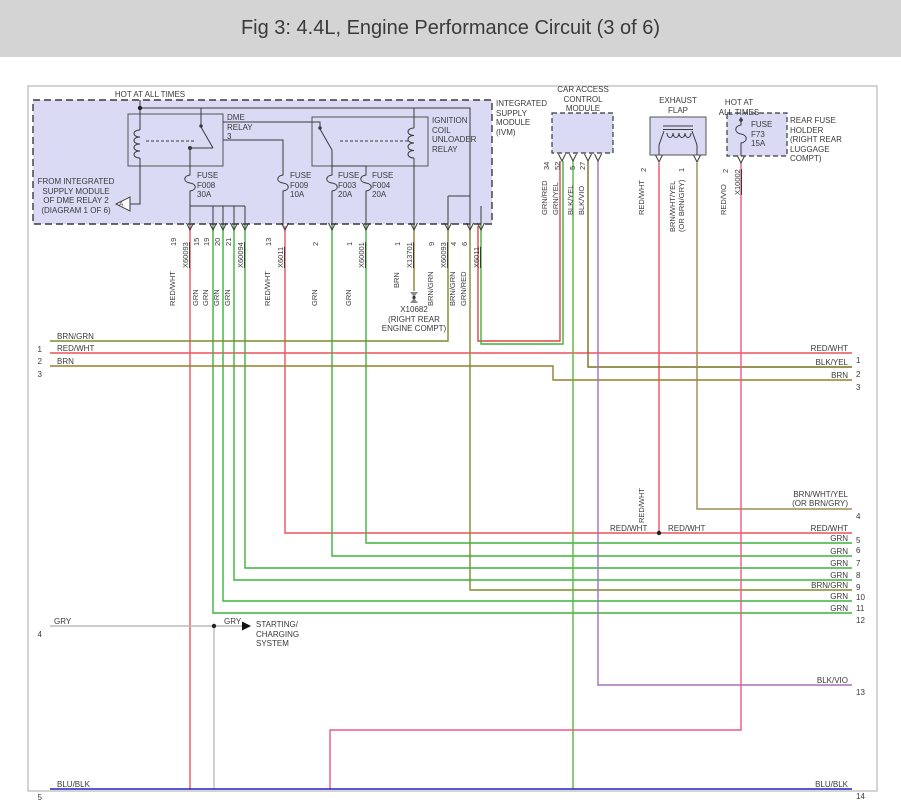  I want to click on ignition-relay-label: IGNITION COIL UNLOADER RELAY, so click(454, 135).